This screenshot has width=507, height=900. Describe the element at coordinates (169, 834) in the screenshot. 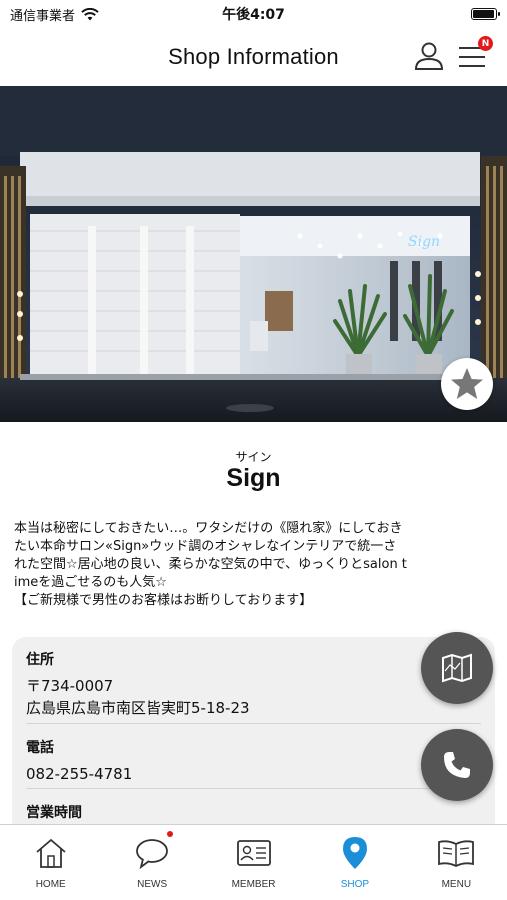

I see `news-unread-dot` at that location.